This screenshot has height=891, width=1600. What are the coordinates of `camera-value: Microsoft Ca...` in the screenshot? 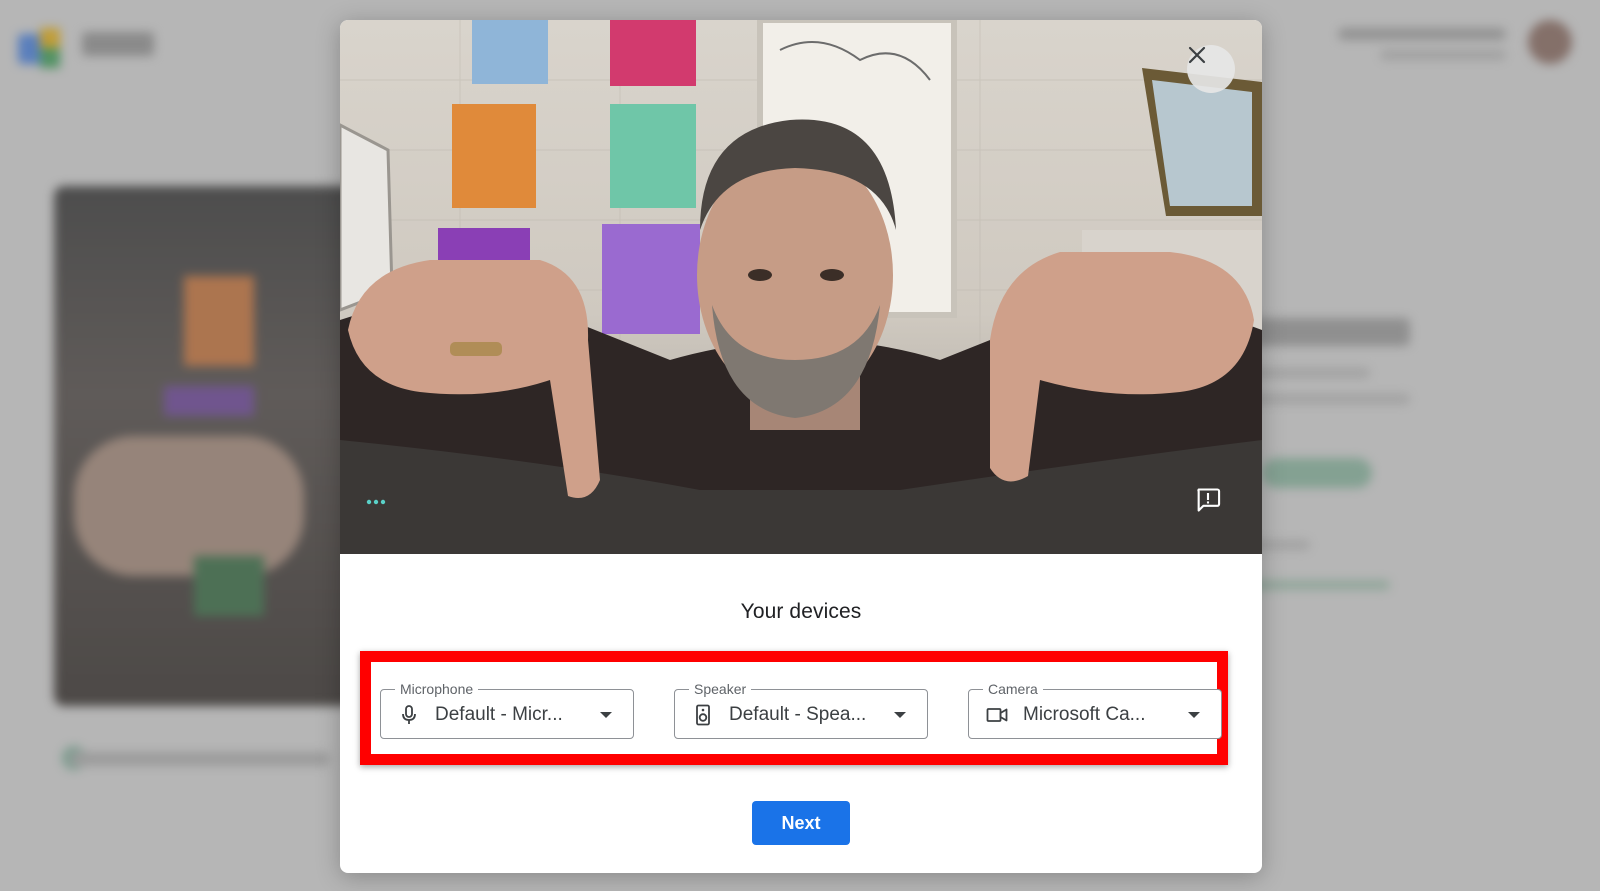 It's located at (1084, 714).